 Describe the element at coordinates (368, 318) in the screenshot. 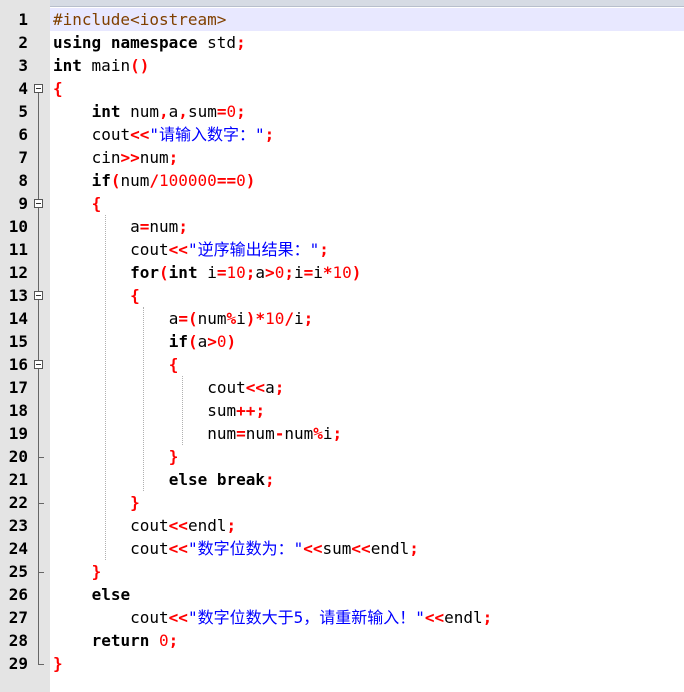

I see `code-text: a=(num%i)*10/i;` at that location.